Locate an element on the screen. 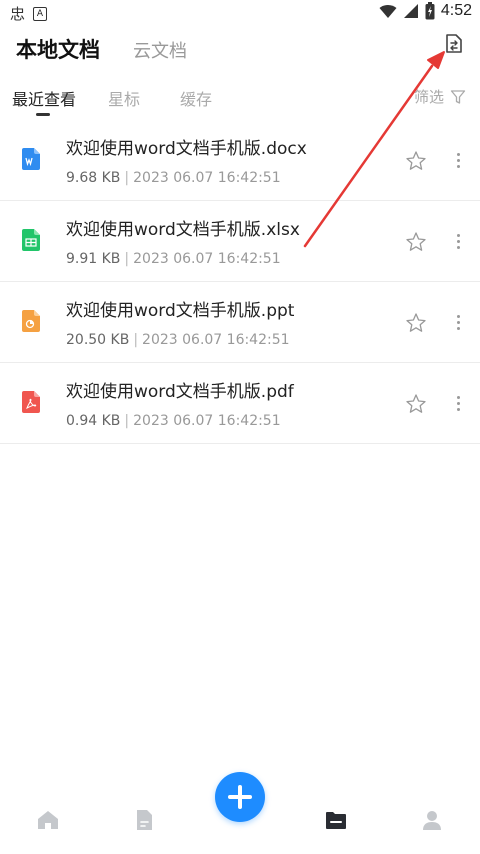  tab-cloud-docs: 云文档 is located at coordinates (160, 50).